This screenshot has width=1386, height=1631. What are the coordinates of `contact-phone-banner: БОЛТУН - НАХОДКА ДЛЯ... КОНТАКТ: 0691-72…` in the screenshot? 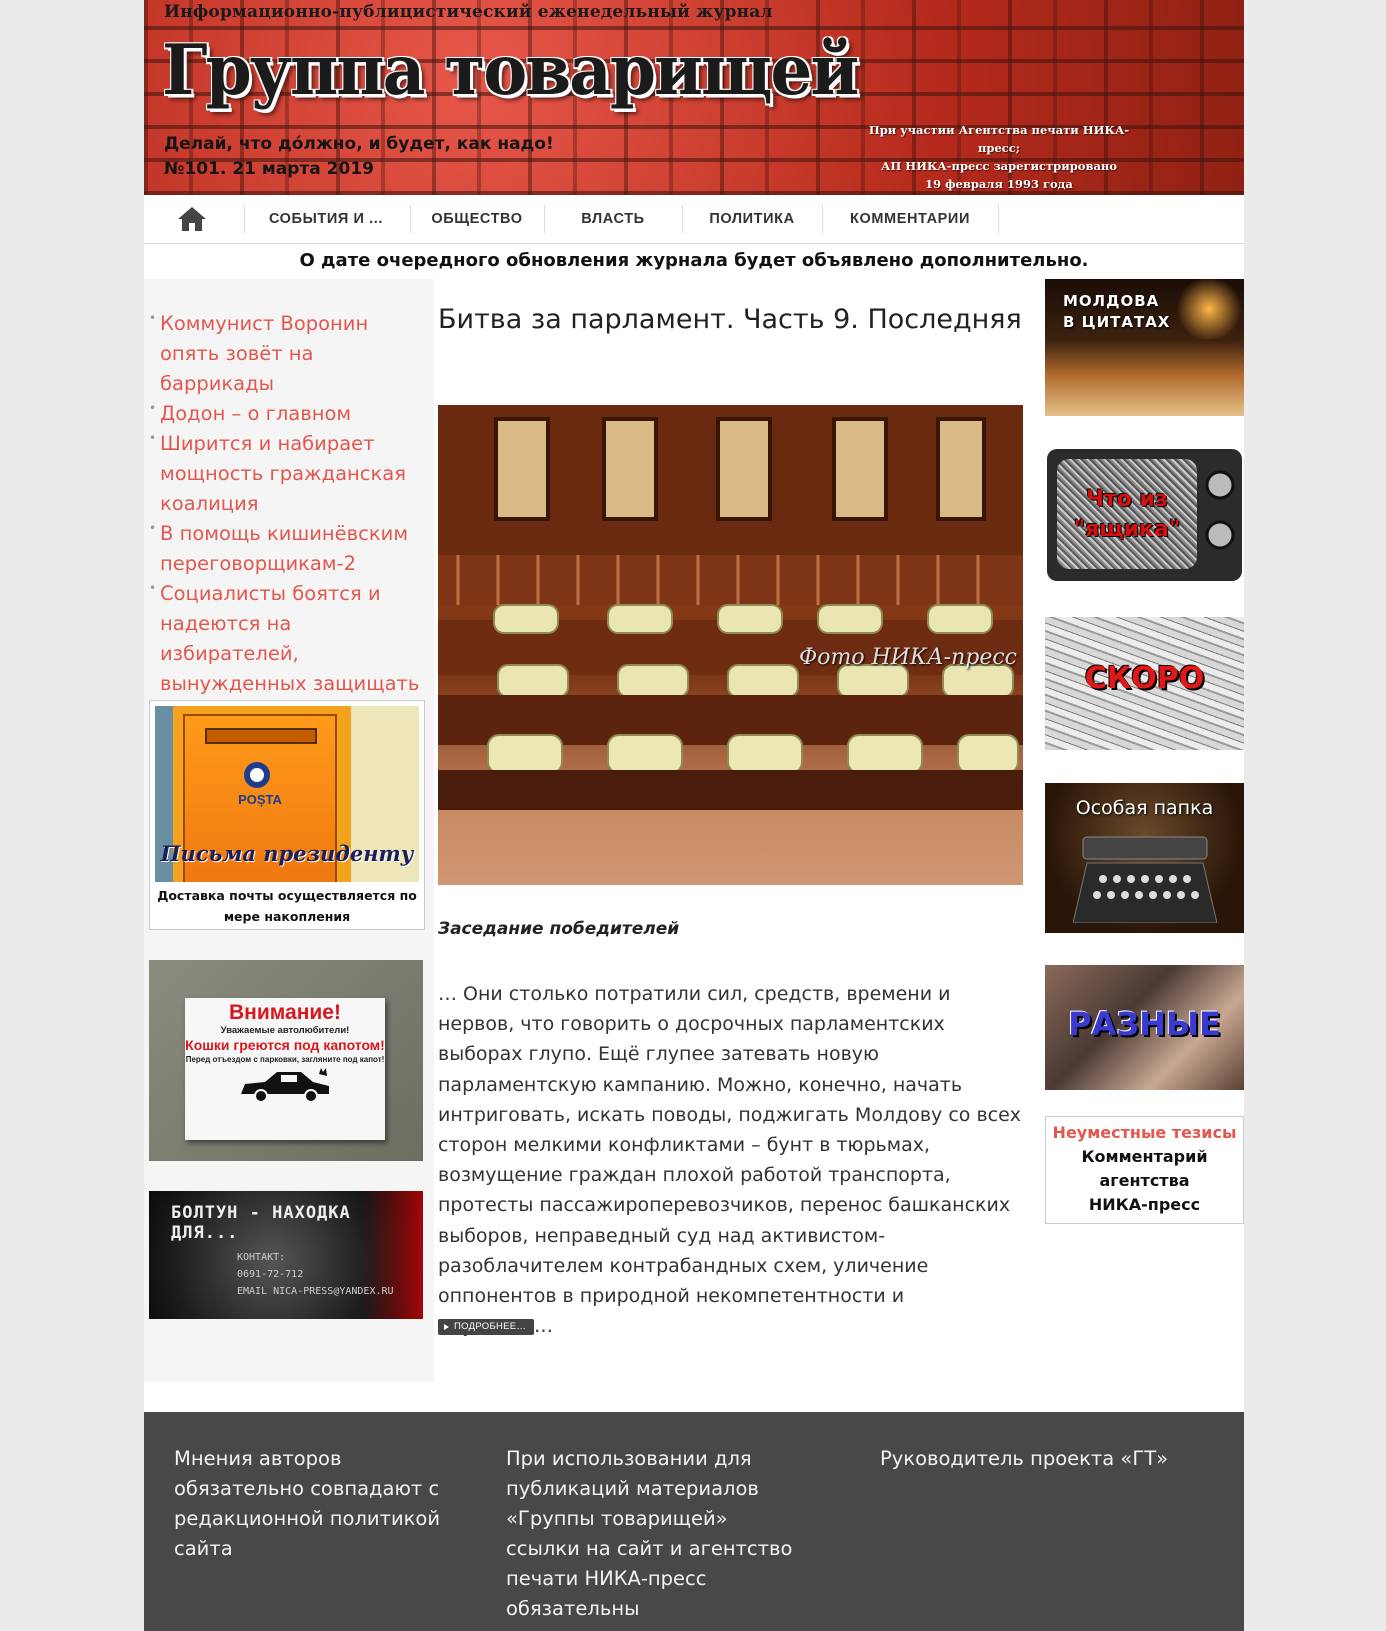 It's located at (286, 1255).